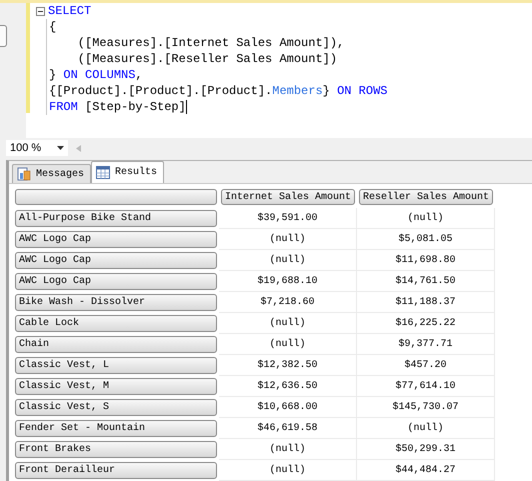 This screenshot has height=481, width=532. What do you see at coordinates (207, 59) in the screenshot?
I see `code-line: ([Measures].[Reseller Sales Amount])` at bounding box center [207, 59].